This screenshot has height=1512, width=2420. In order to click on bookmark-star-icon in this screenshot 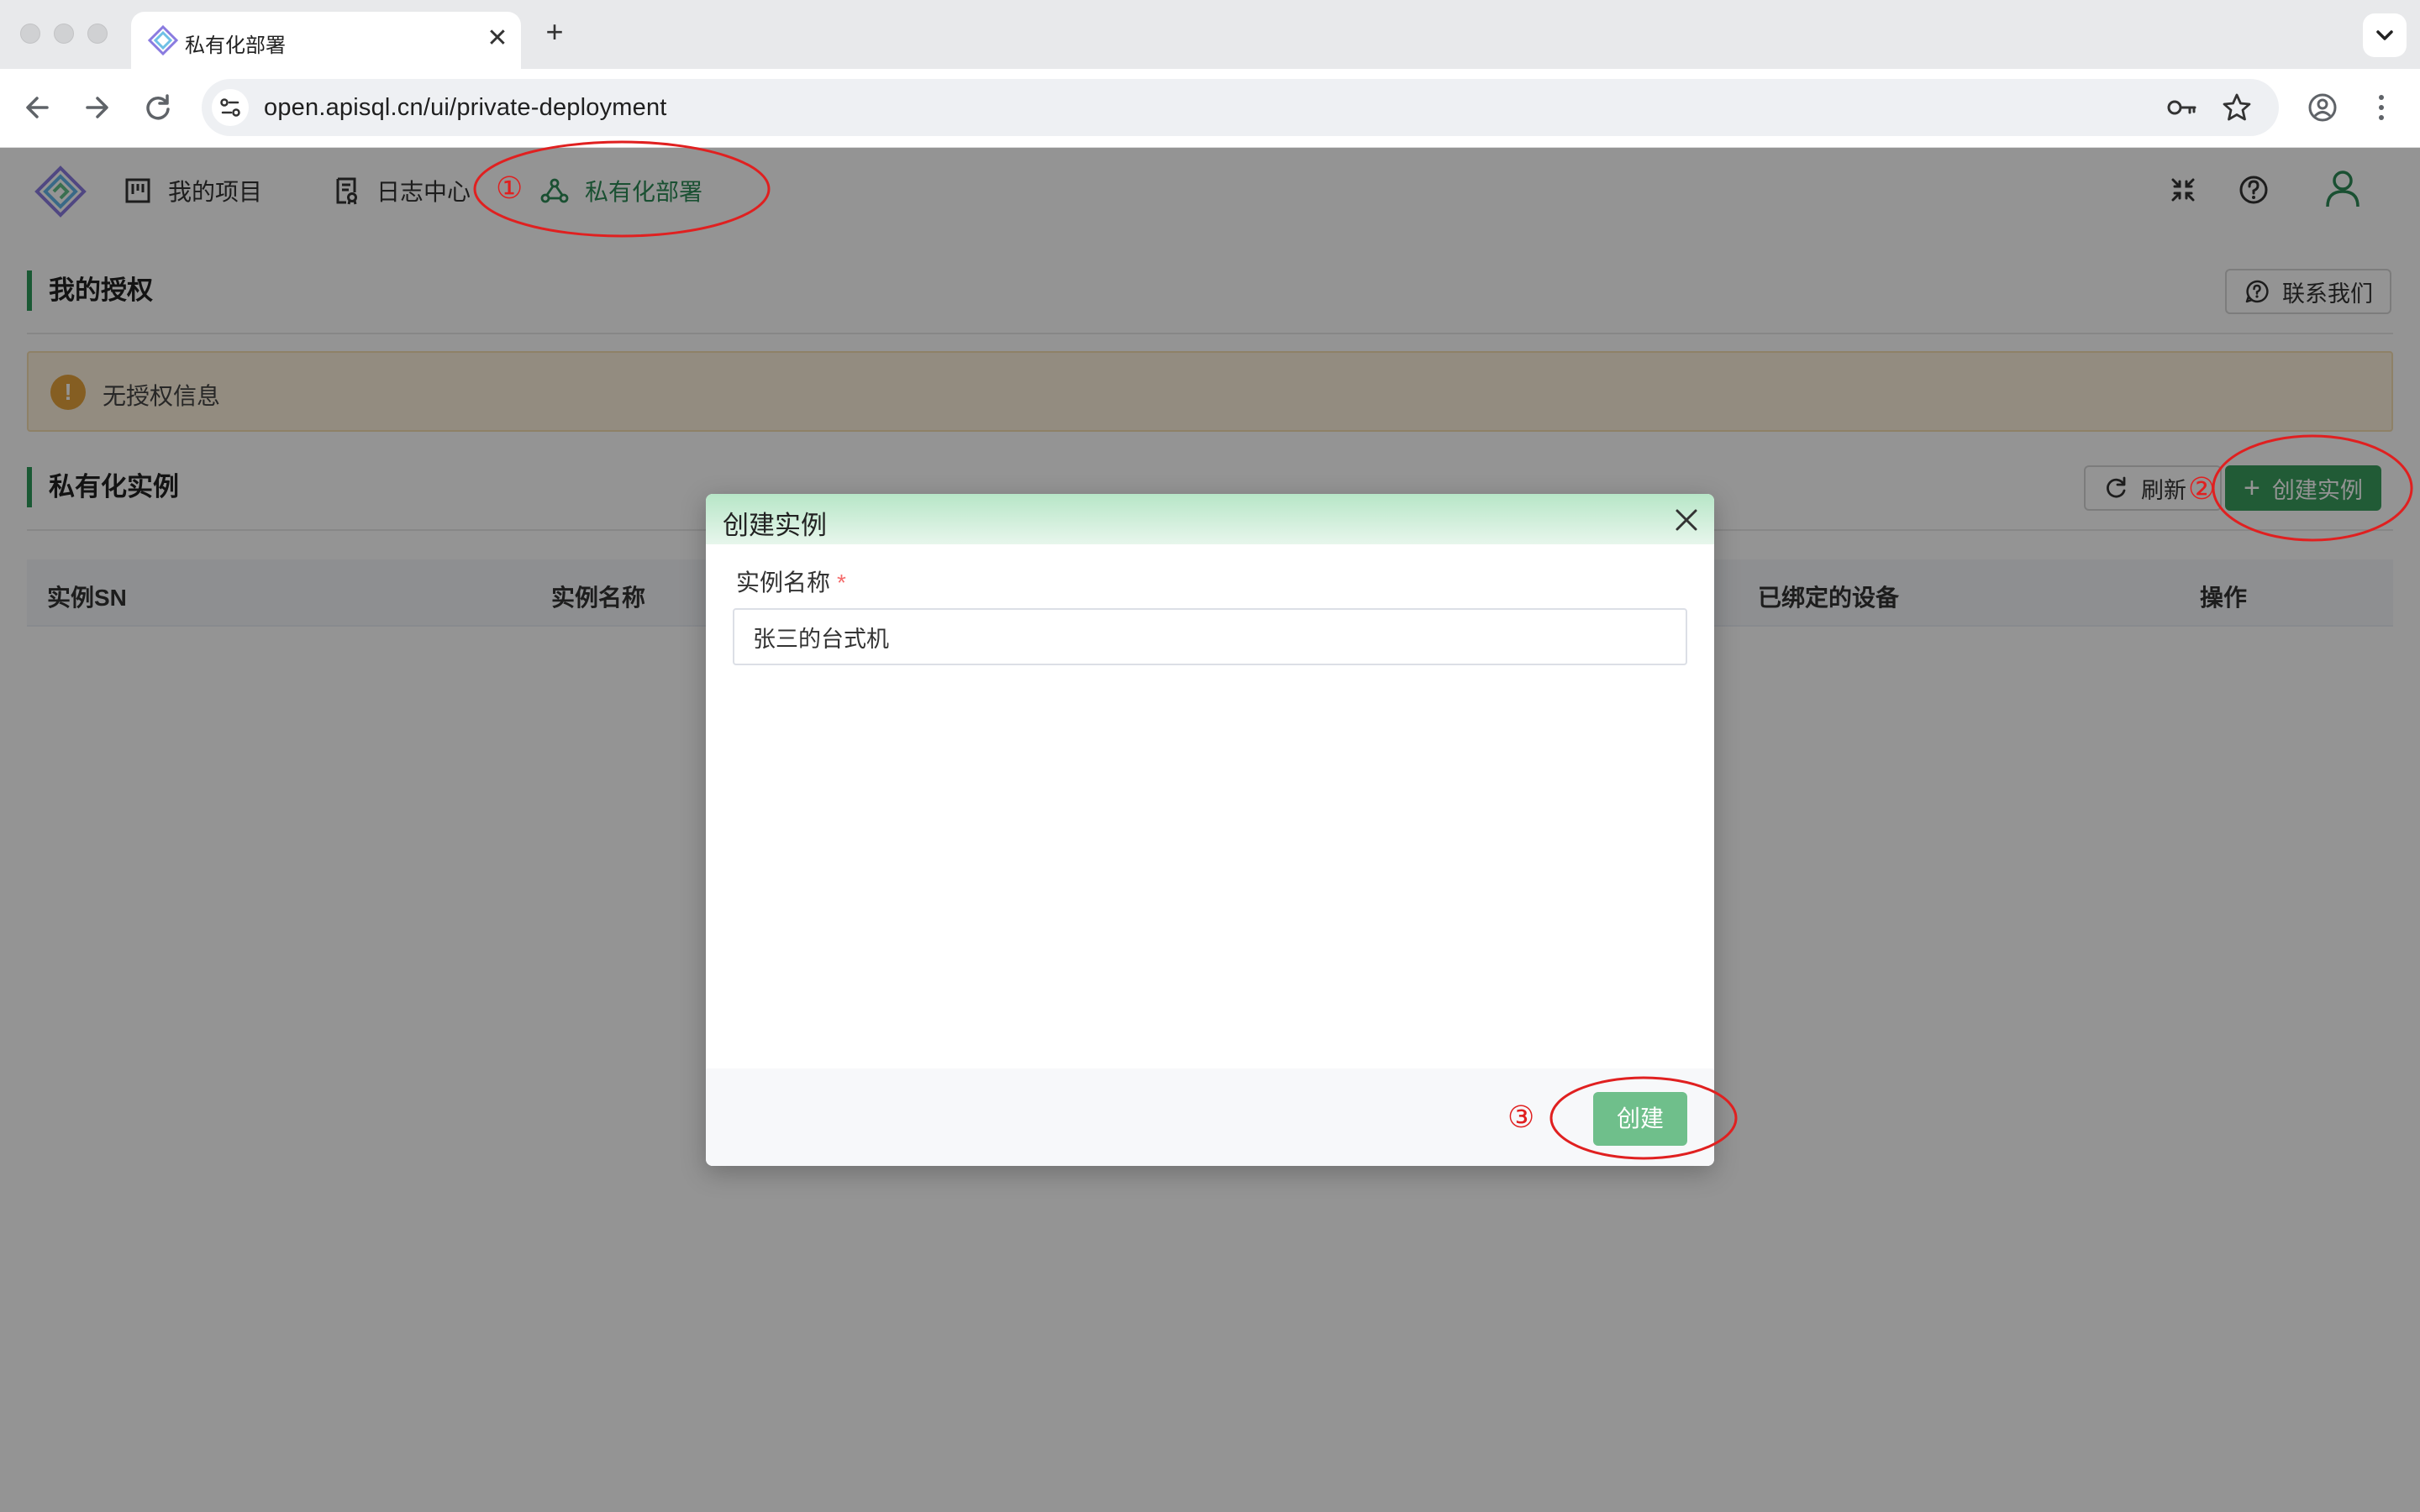, I will do `click(2237, 107)`.